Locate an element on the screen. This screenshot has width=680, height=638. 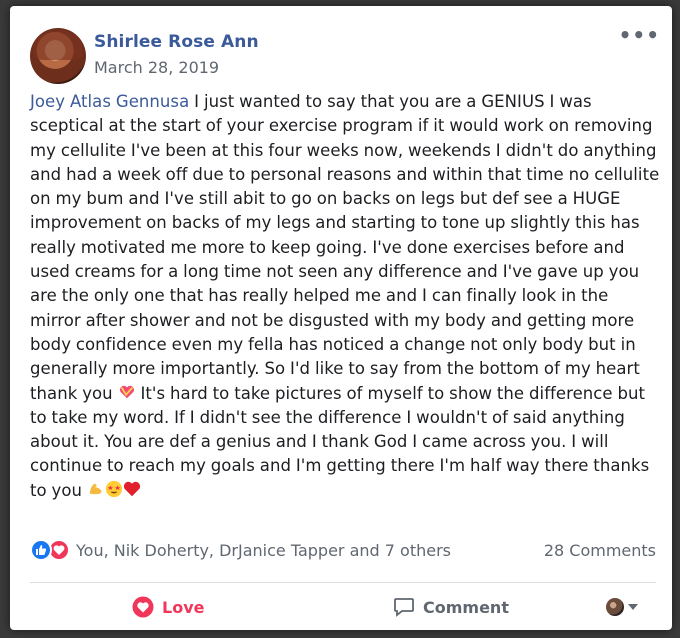
sparkling-heart-emoji is located at coordinates (126, 391).